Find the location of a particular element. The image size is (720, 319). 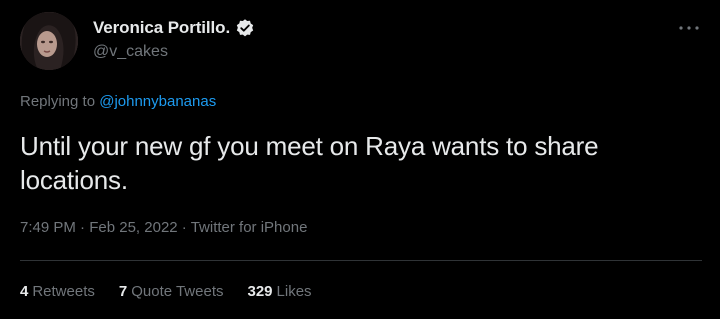

tweet-time: 7:49 PM is located at coordinates (48, 227).